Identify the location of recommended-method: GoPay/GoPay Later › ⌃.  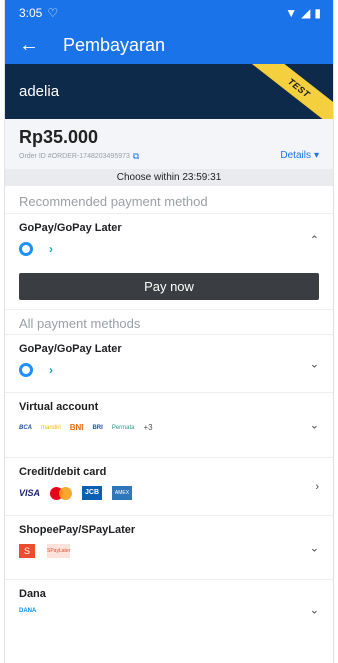
(169, 239).